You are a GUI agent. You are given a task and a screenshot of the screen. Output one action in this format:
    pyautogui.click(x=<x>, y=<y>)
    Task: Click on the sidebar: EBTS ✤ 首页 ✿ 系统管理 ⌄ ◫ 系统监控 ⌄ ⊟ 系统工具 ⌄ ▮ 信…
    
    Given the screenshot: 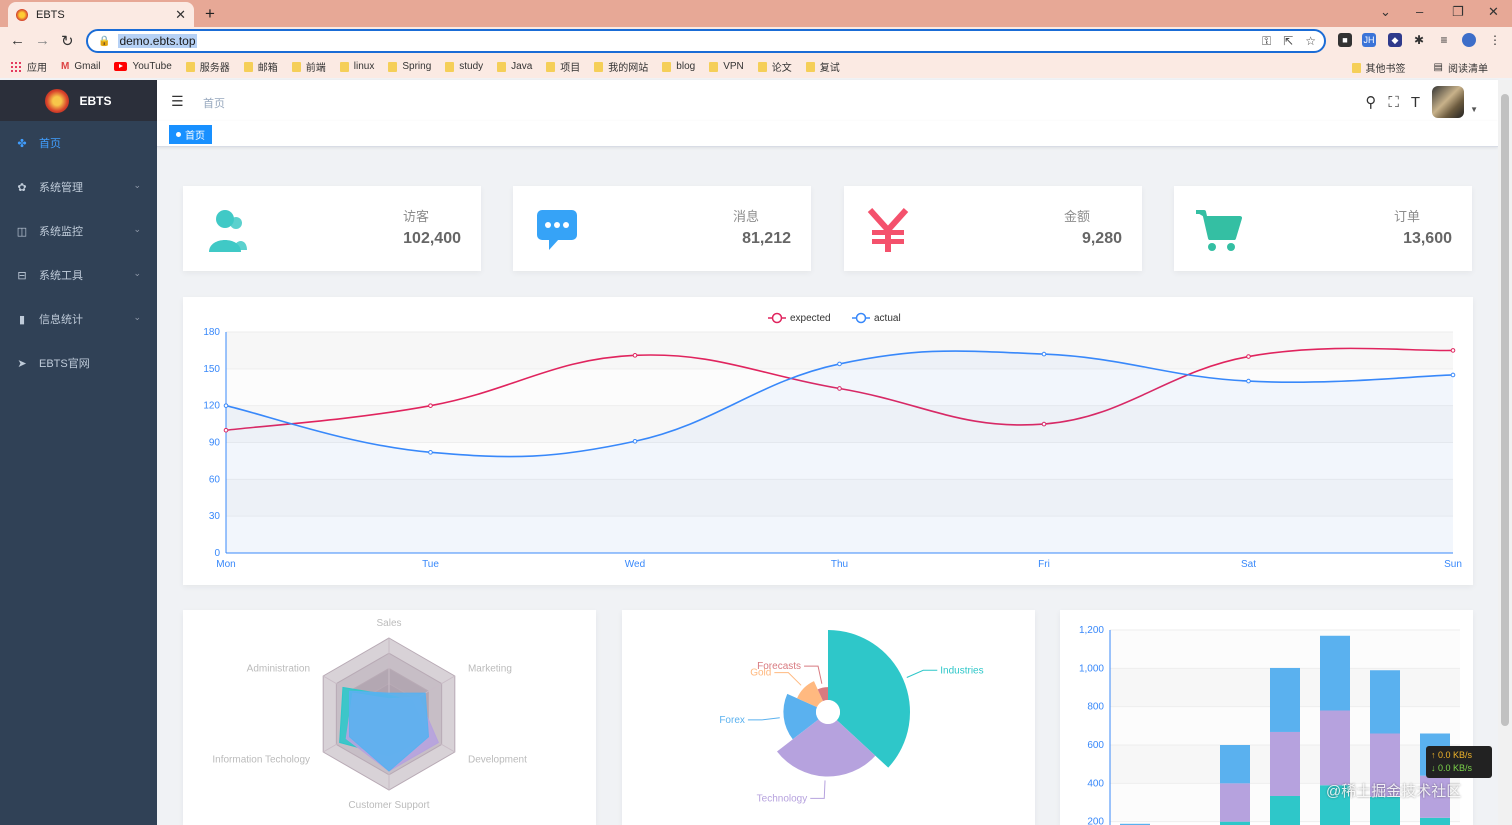 What is the action you would take?
    pyautogui.click(x=78, y=452)
    